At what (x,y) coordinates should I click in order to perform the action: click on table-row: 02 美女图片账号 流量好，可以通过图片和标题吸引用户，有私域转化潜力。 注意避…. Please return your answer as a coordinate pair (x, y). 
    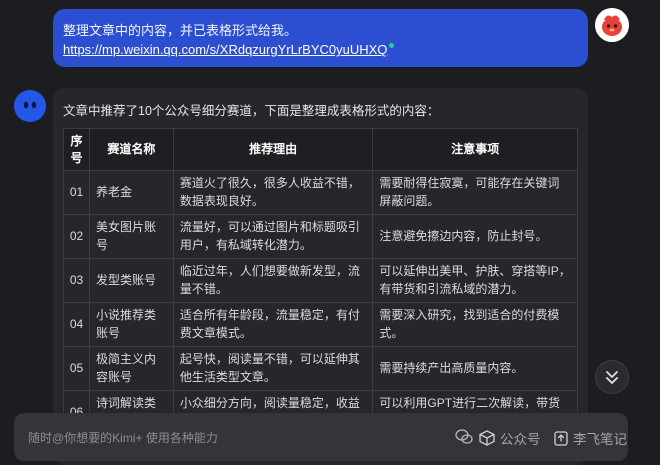
    Looking at the image, I should click on (320, 236).